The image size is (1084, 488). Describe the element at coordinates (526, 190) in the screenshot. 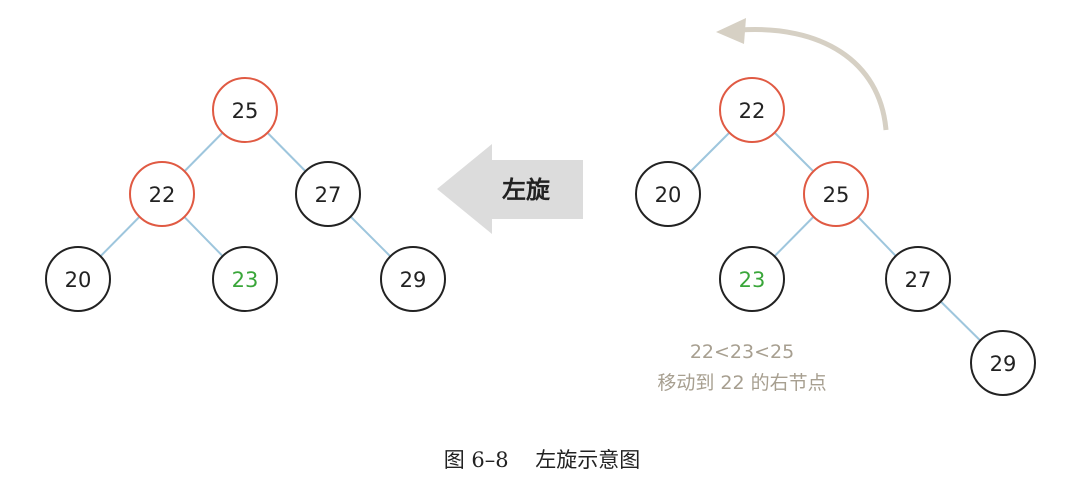

I see `arrow-label: 左旋` at that location.